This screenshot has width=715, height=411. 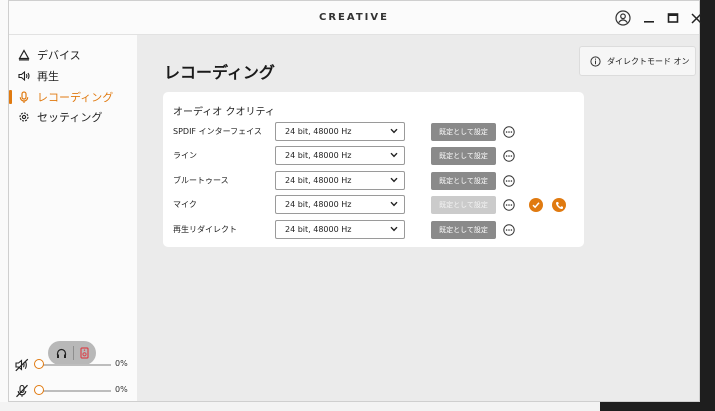 I want to click on maximize-button, so click(x=673, y=18).